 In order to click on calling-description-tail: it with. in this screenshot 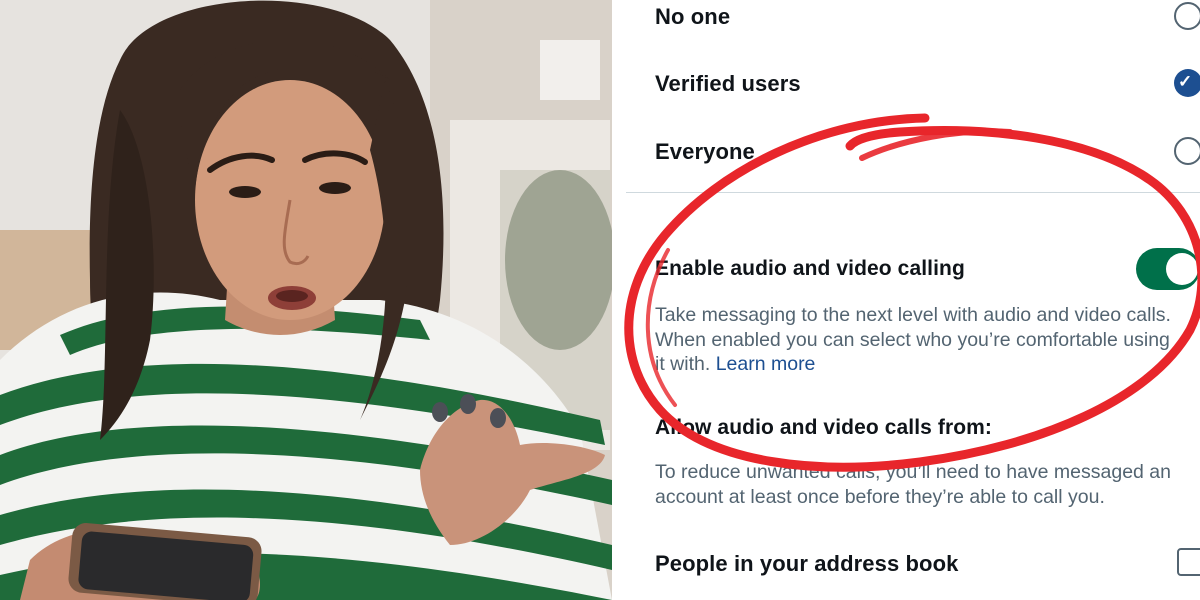, I will do `click(683, 364)`.